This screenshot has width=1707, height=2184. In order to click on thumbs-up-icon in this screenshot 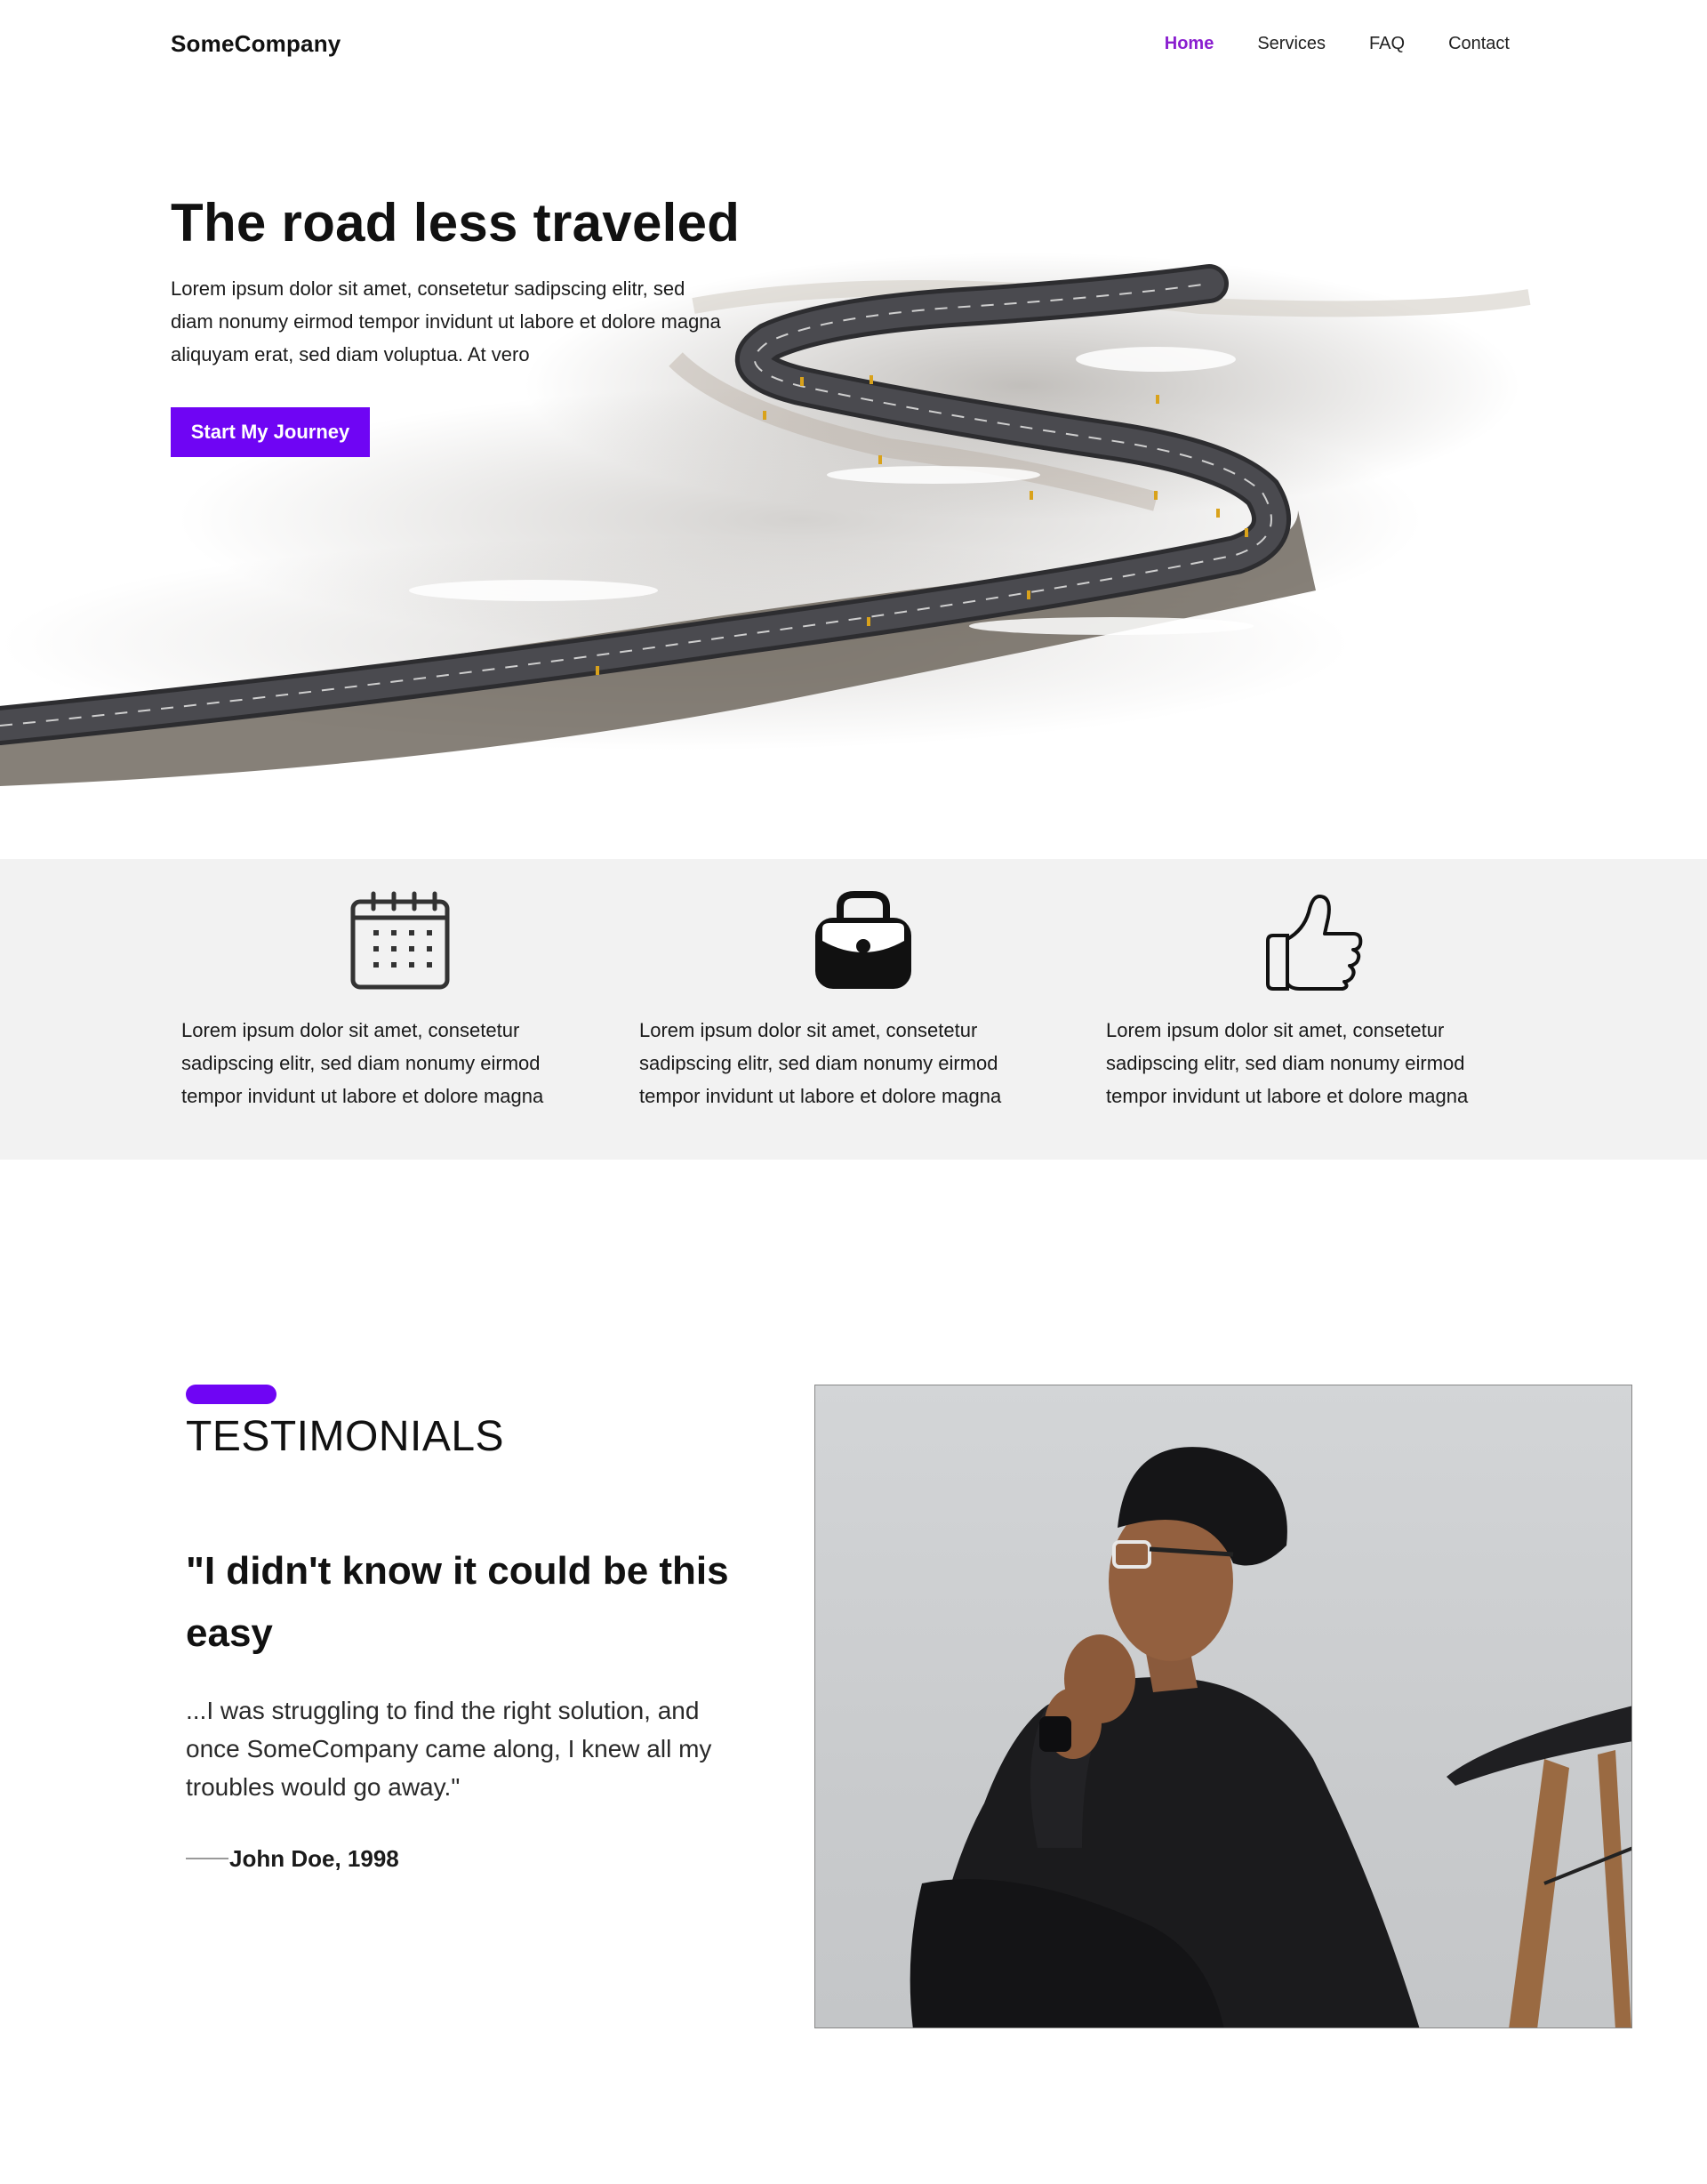, I will do `click(1314, 943)`.